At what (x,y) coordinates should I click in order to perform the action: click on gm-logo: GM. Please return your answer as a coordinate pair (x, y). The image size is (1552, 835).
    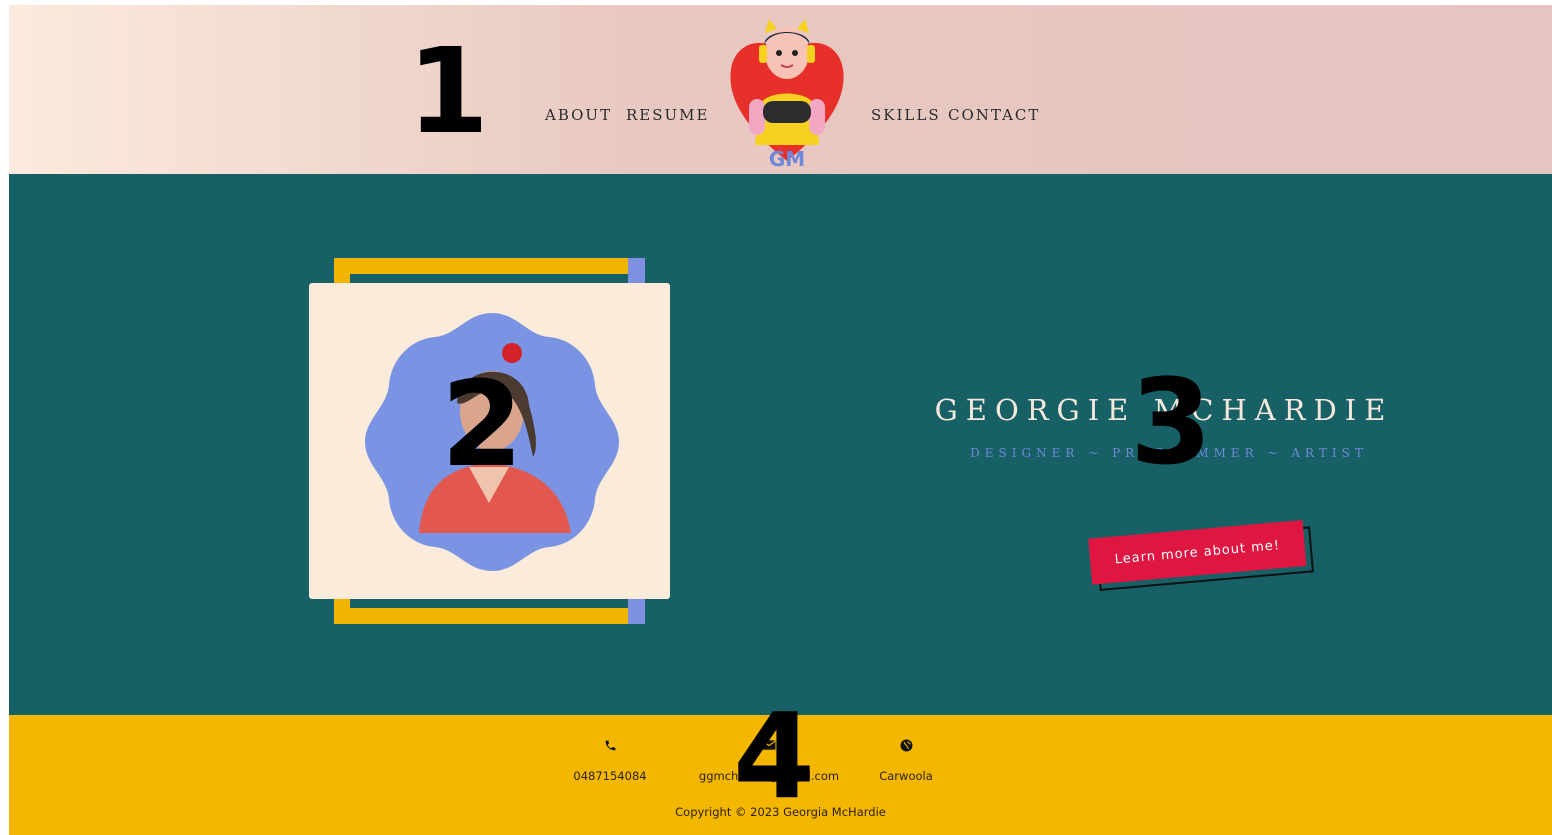
    Looking at the image, I should click on (787, 91).